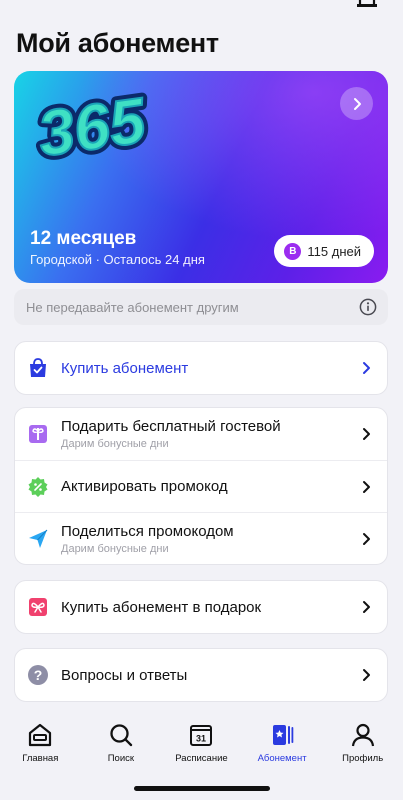 The height and width of the screenshot is (800, 403). What do you see at coordinates (363, 758) in the screenshot?
I see `tab-profile-label: Профиль` at bounding box center [363, 758].